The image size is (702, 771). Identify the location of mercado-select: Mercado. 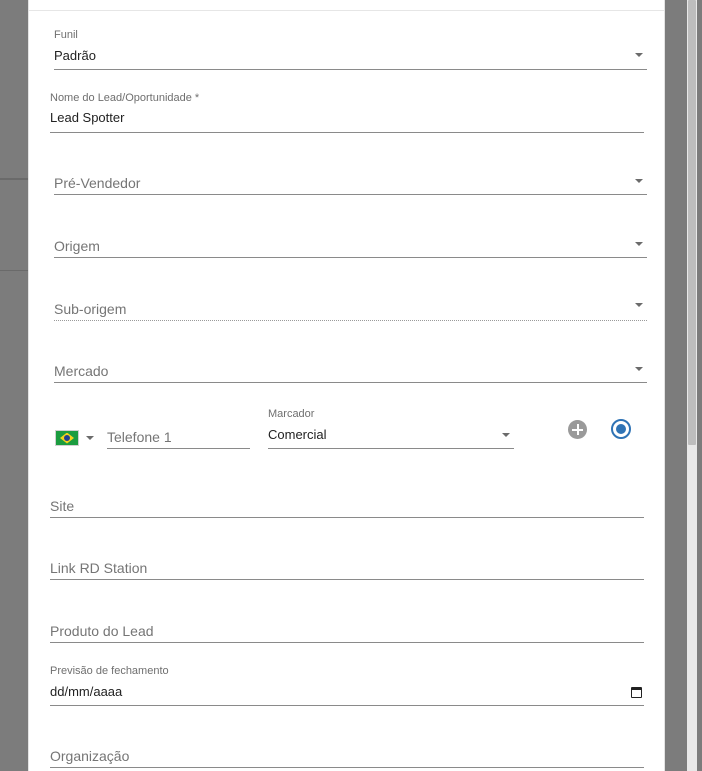
(350, 370).